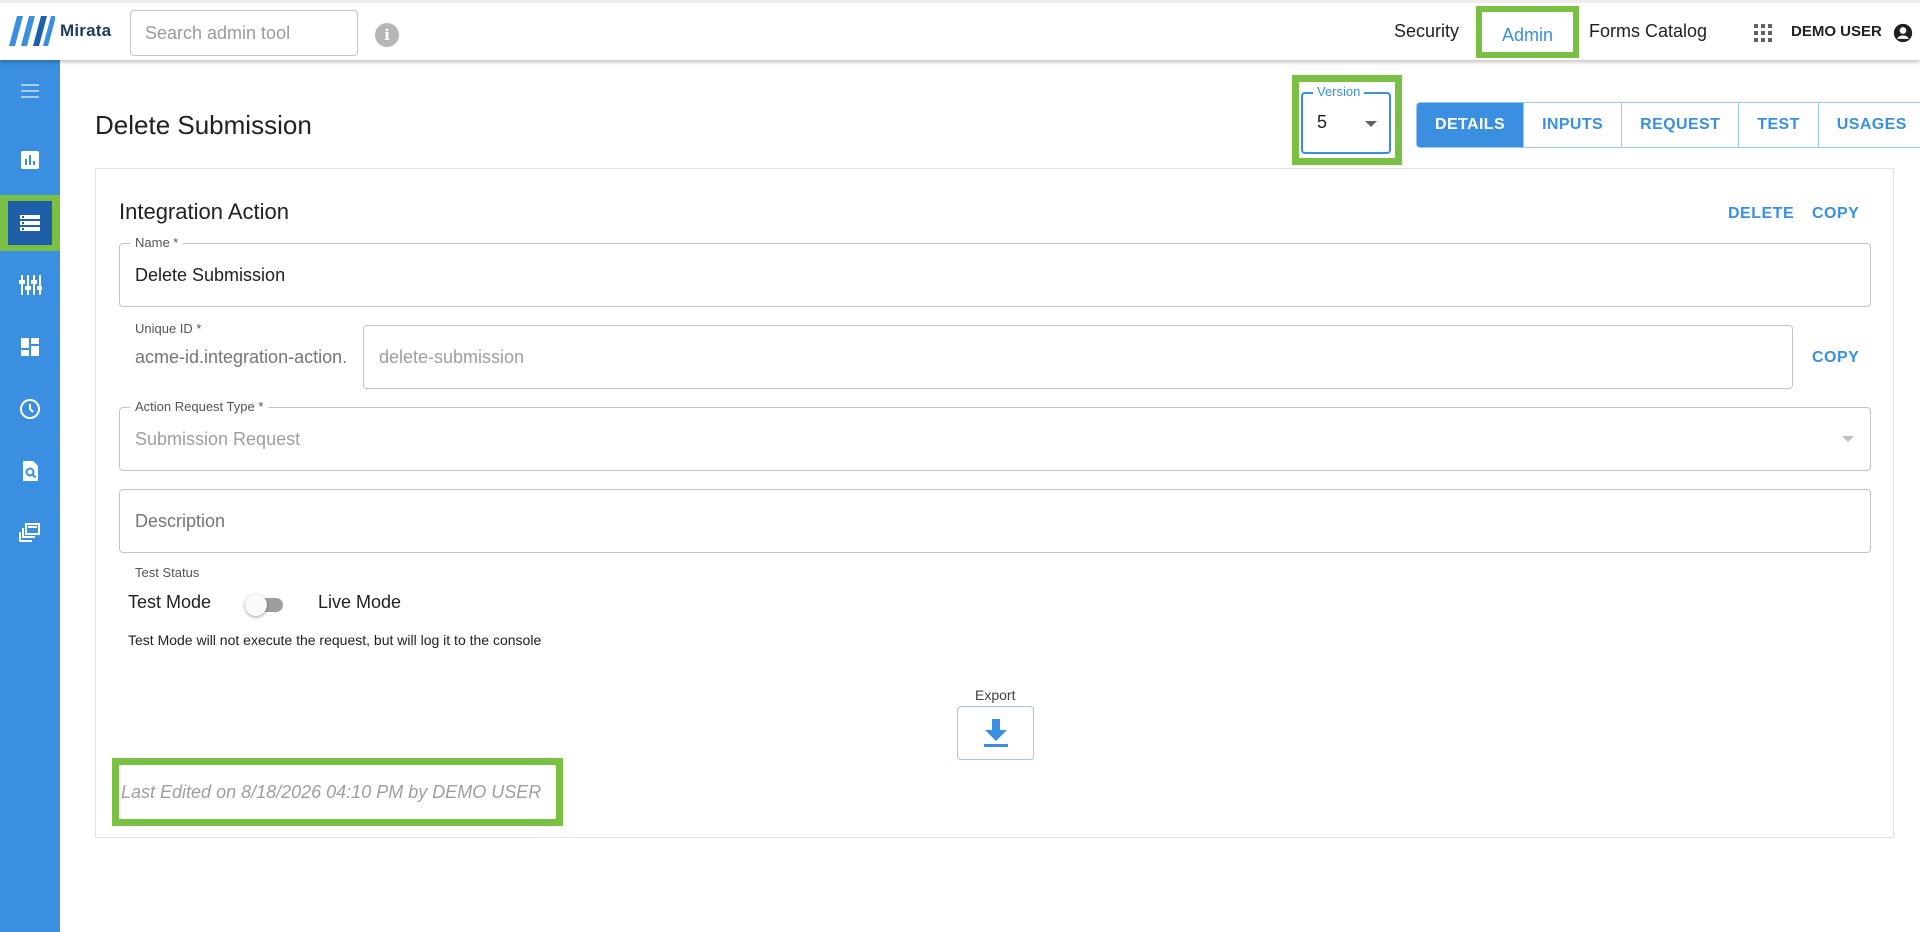 The width and height of the screenshot is (1920, 932). I want to click on sidebar-item-history, so click(30, 409).